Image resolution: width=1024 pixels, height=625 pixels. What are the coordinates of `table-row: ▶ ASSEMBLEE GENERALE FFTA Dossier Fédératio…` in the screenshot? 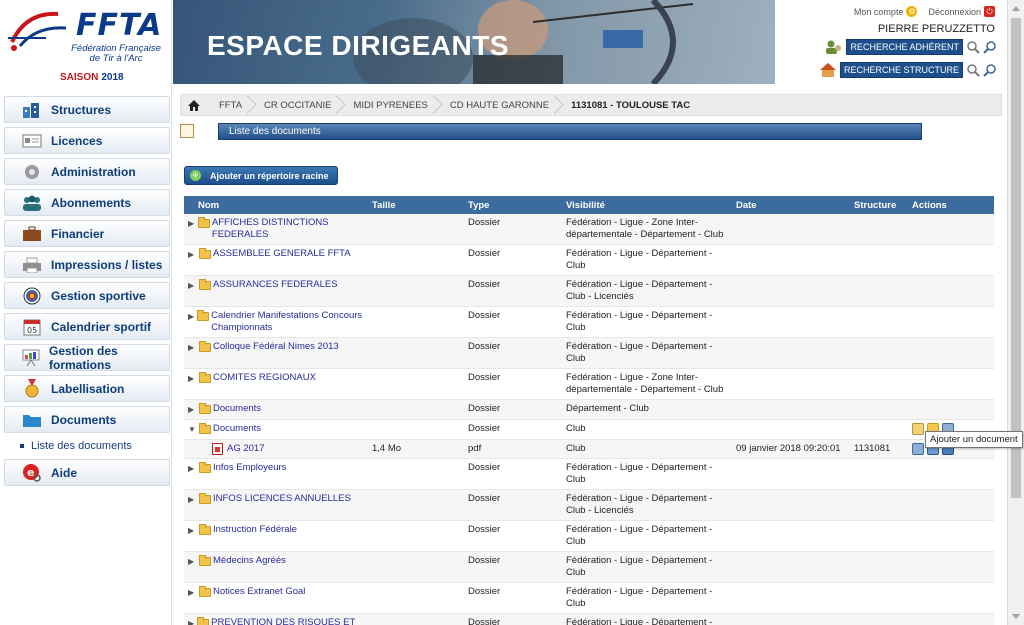 It's located at (589, 260).